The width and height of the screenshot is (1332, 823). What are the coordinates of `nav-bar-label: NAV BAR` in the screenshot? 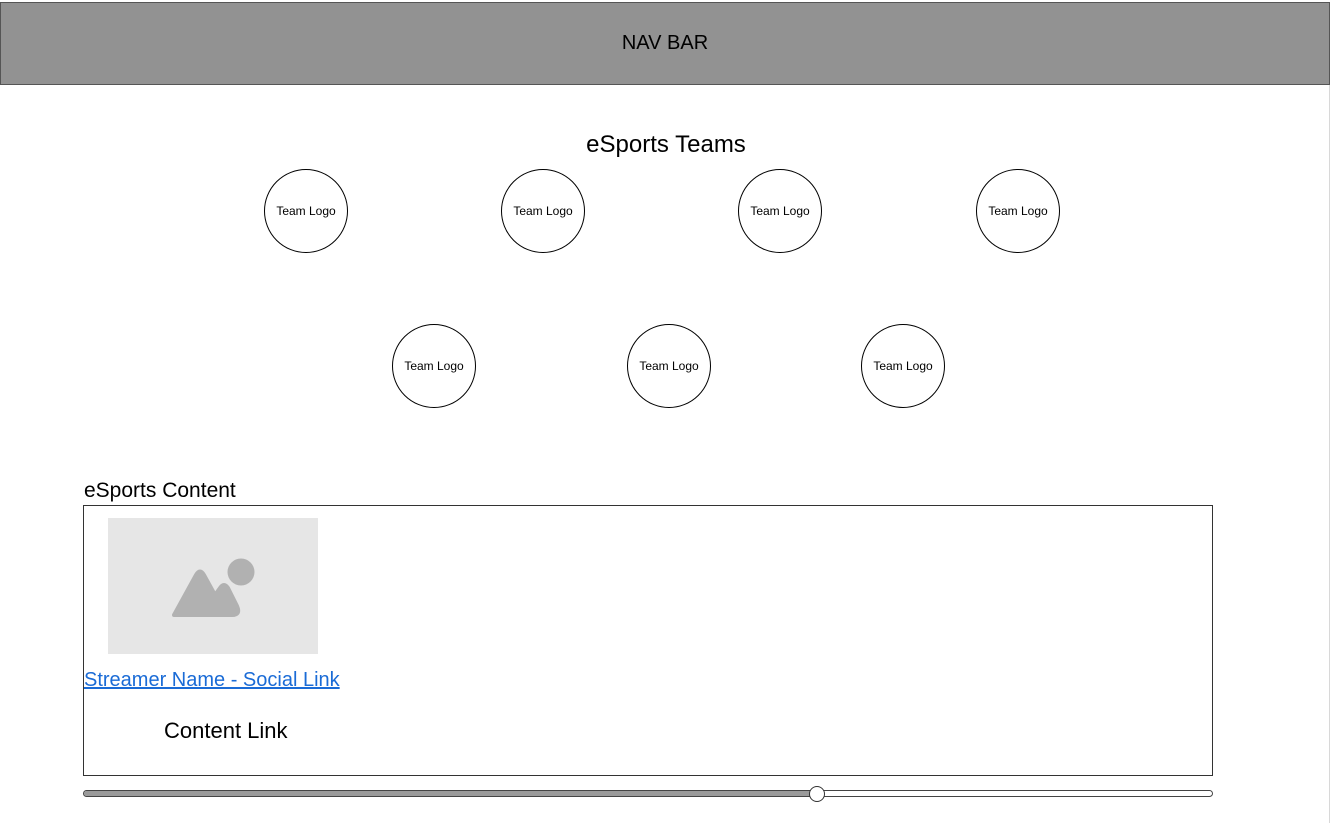 It's located at (665, 43).